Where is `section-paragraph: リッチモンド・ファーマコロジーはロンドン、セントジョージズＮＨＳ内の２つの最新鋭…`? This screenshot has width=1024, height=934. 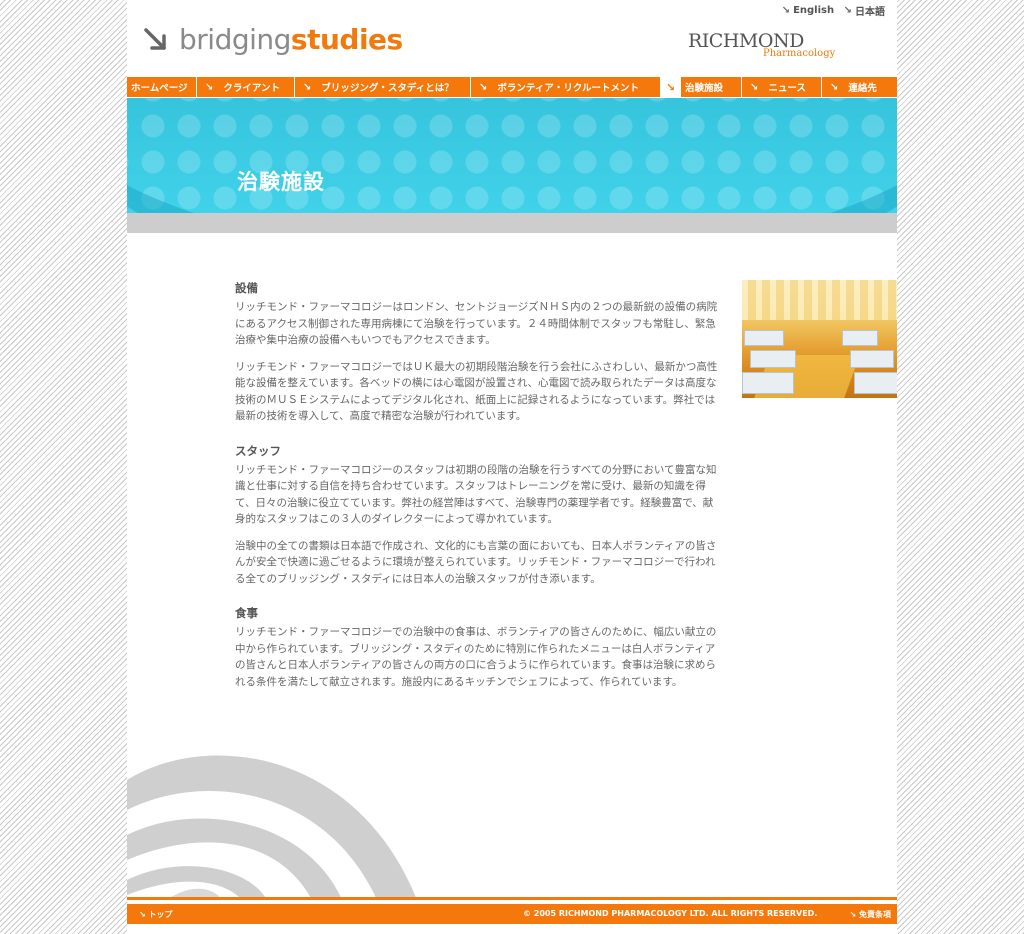
section-paragraph: リッチモンド・ファーマコロジーはロンドン、セントジョージズＮＨＳ内の２つの最新鋭… is located at coordinates (476, 323).